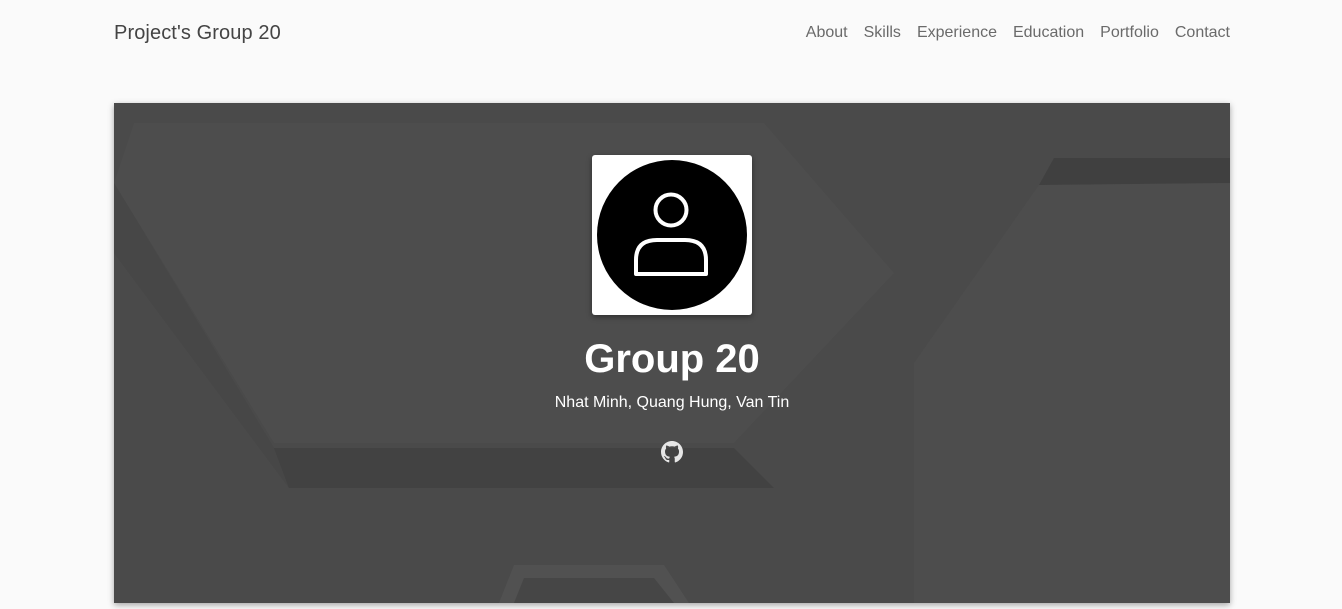  Describe the element at coordinates (882, 33) in the screenshot. I see `nav-link-skills: Skills` at that location.